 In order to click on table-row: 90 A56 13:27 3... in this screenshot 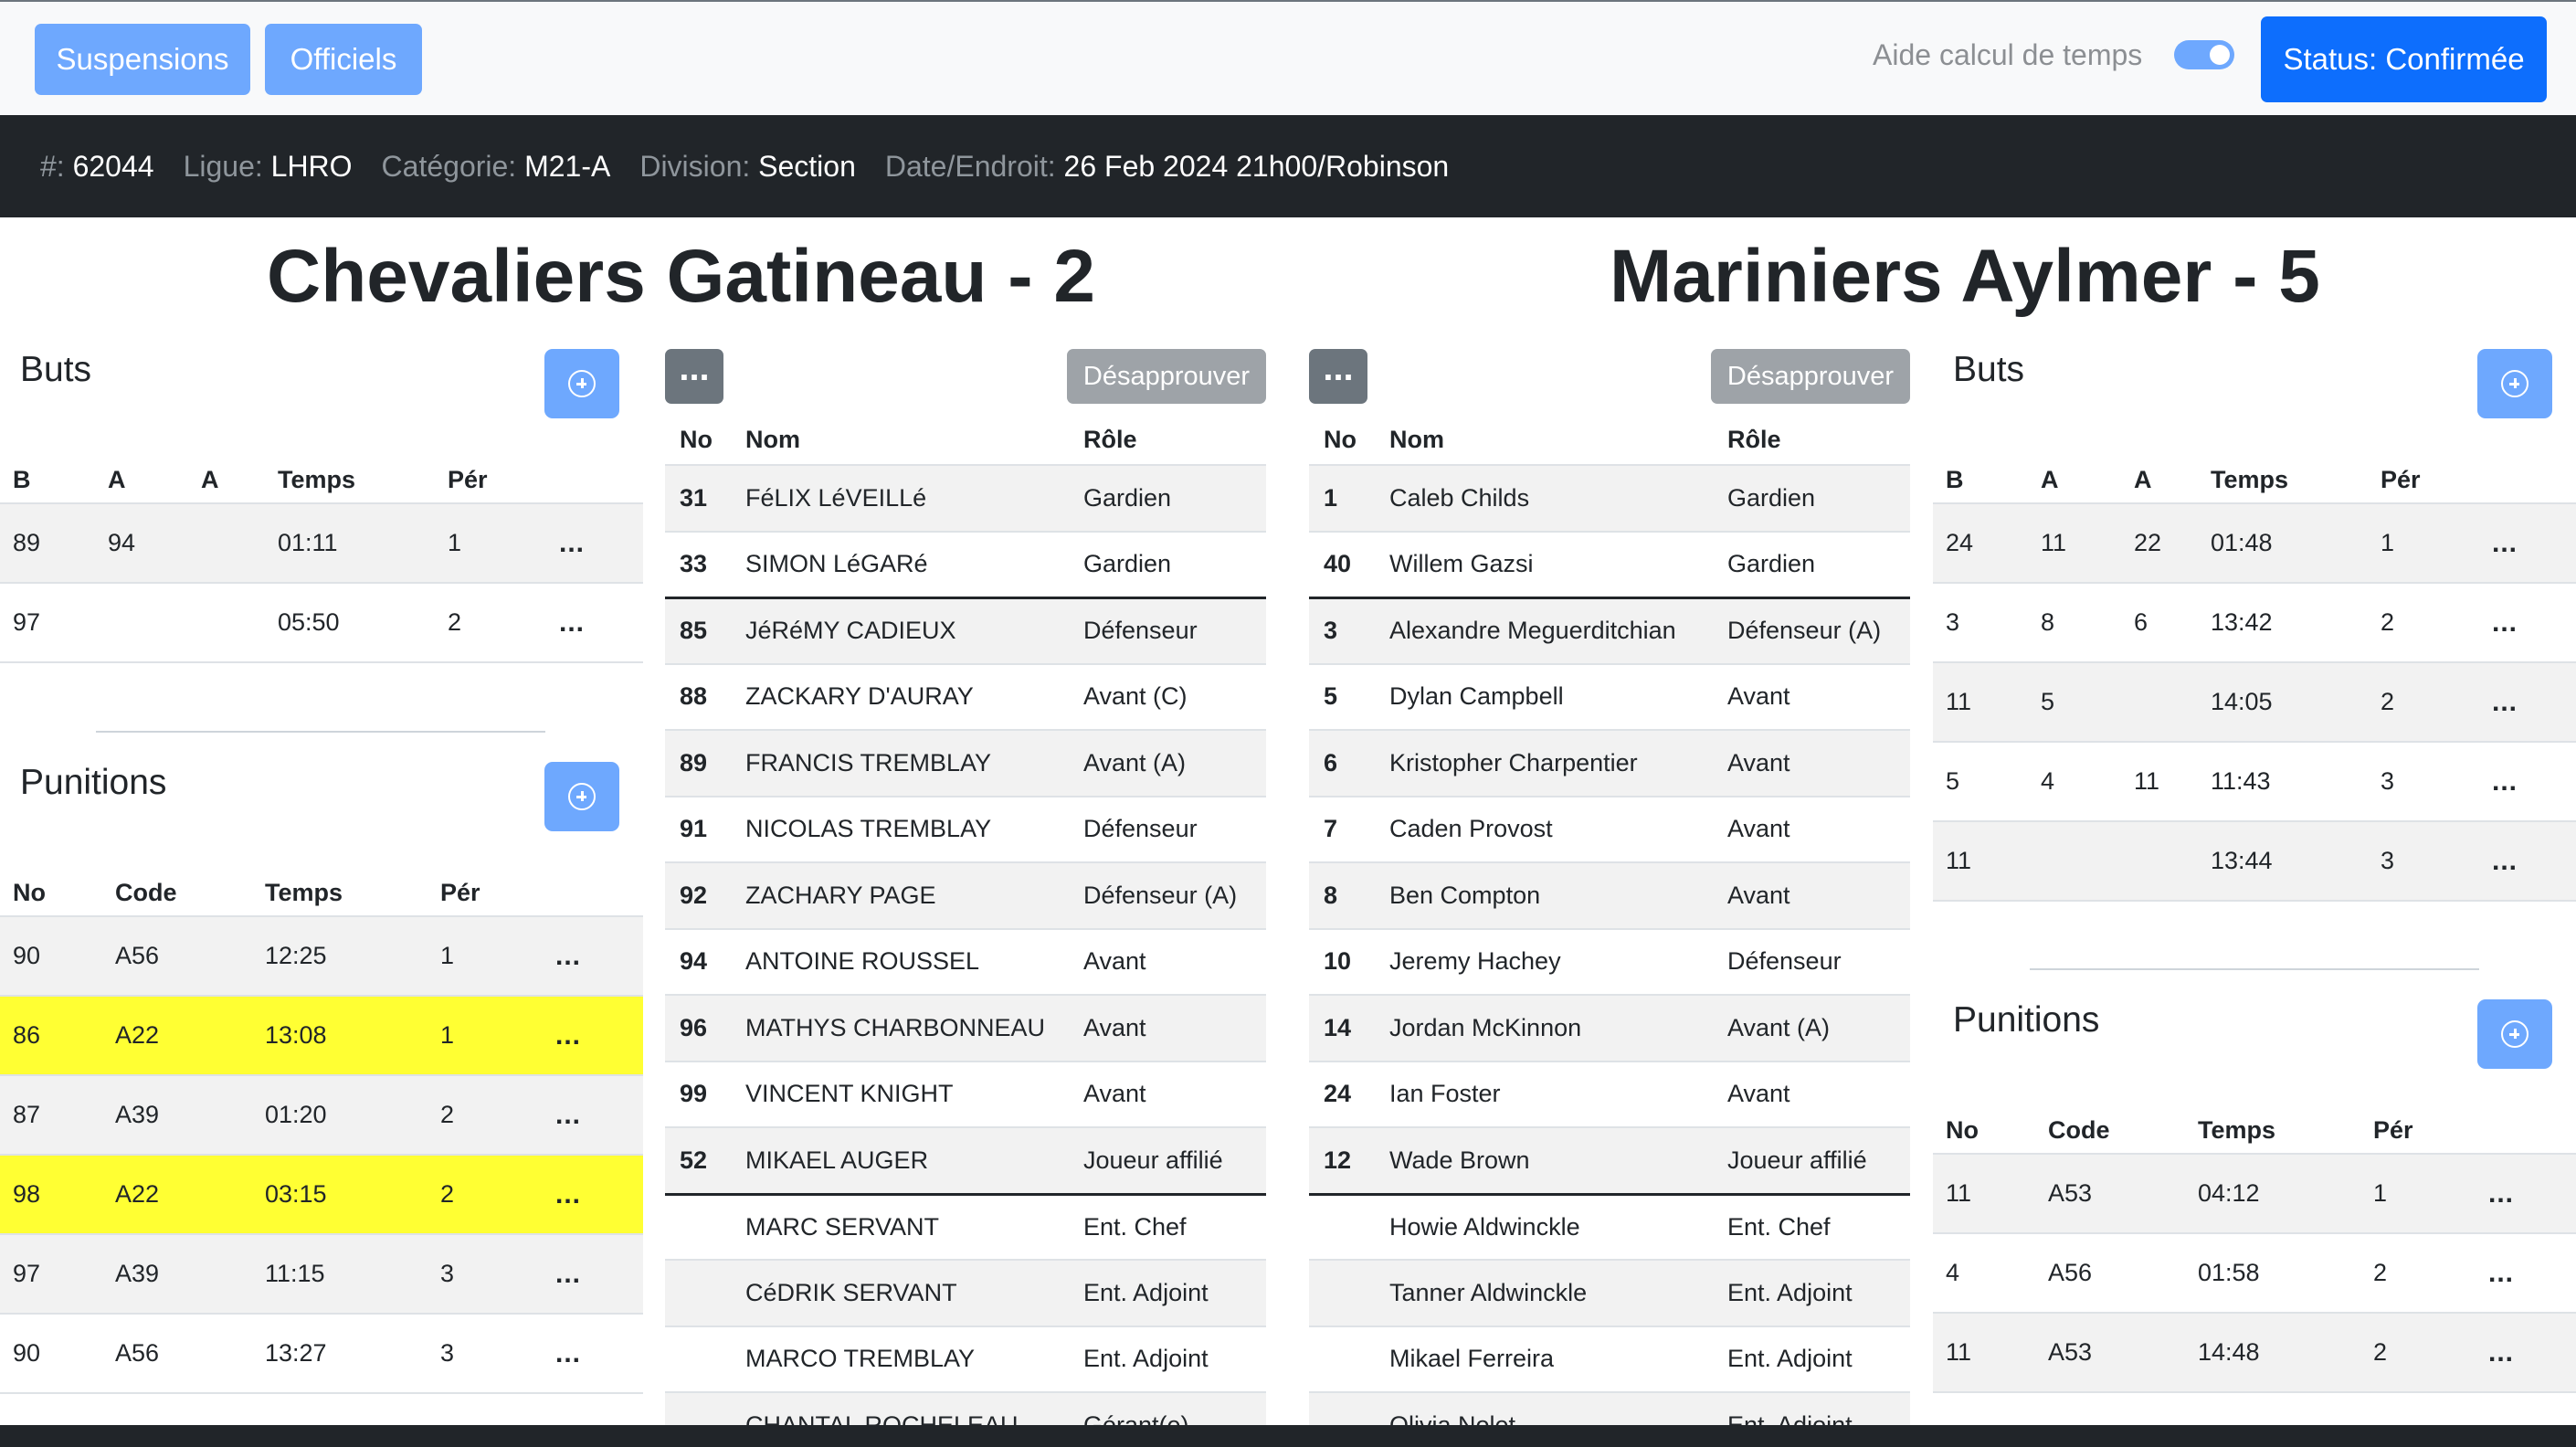, I will do `click(321, 1352)`.